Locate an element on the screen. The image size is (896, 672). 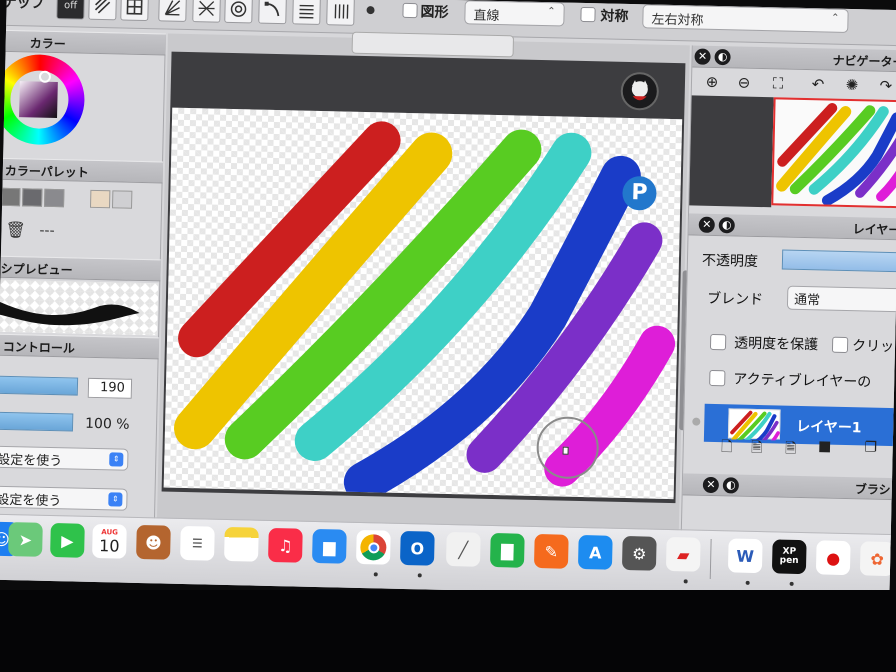
protect-alpha-label: 透明度を保護 is located at coordinates (776, 344).